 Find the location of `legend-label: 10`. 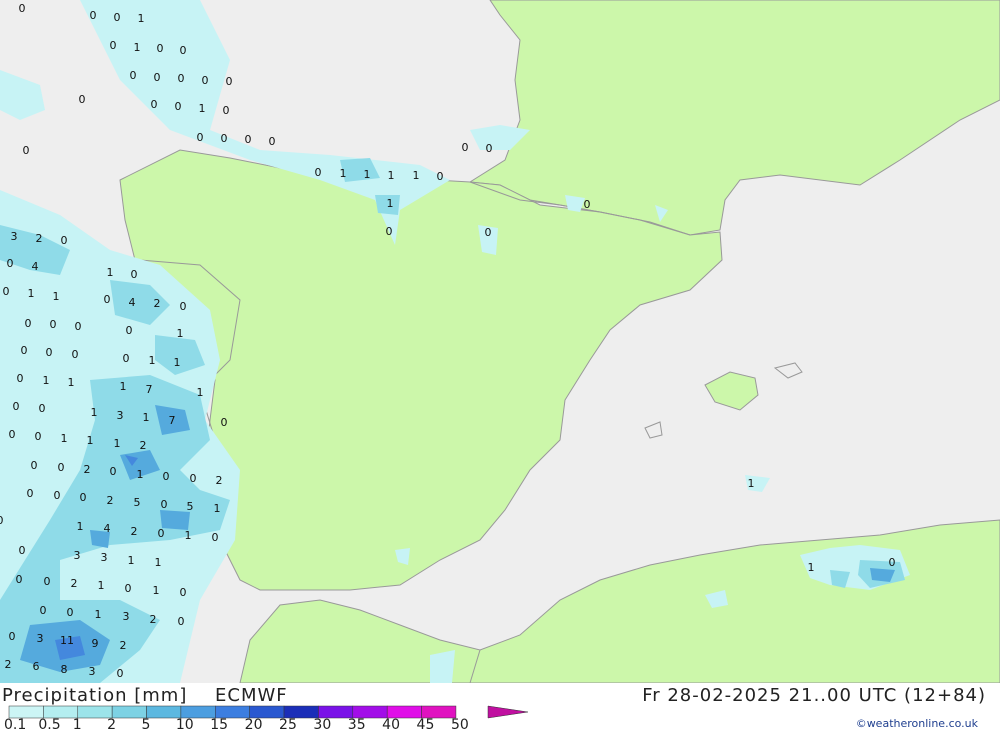

legend-label: 10 is located at coordinates (184, 725).